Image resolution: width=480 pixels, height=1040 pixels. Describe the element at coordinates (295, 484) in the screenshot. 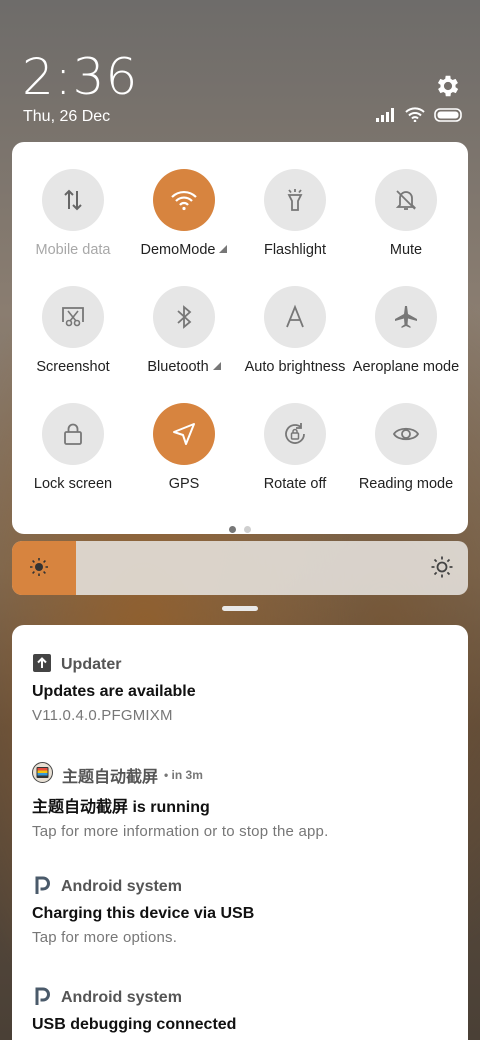

I see `tile-label: Rotate off` at that location.